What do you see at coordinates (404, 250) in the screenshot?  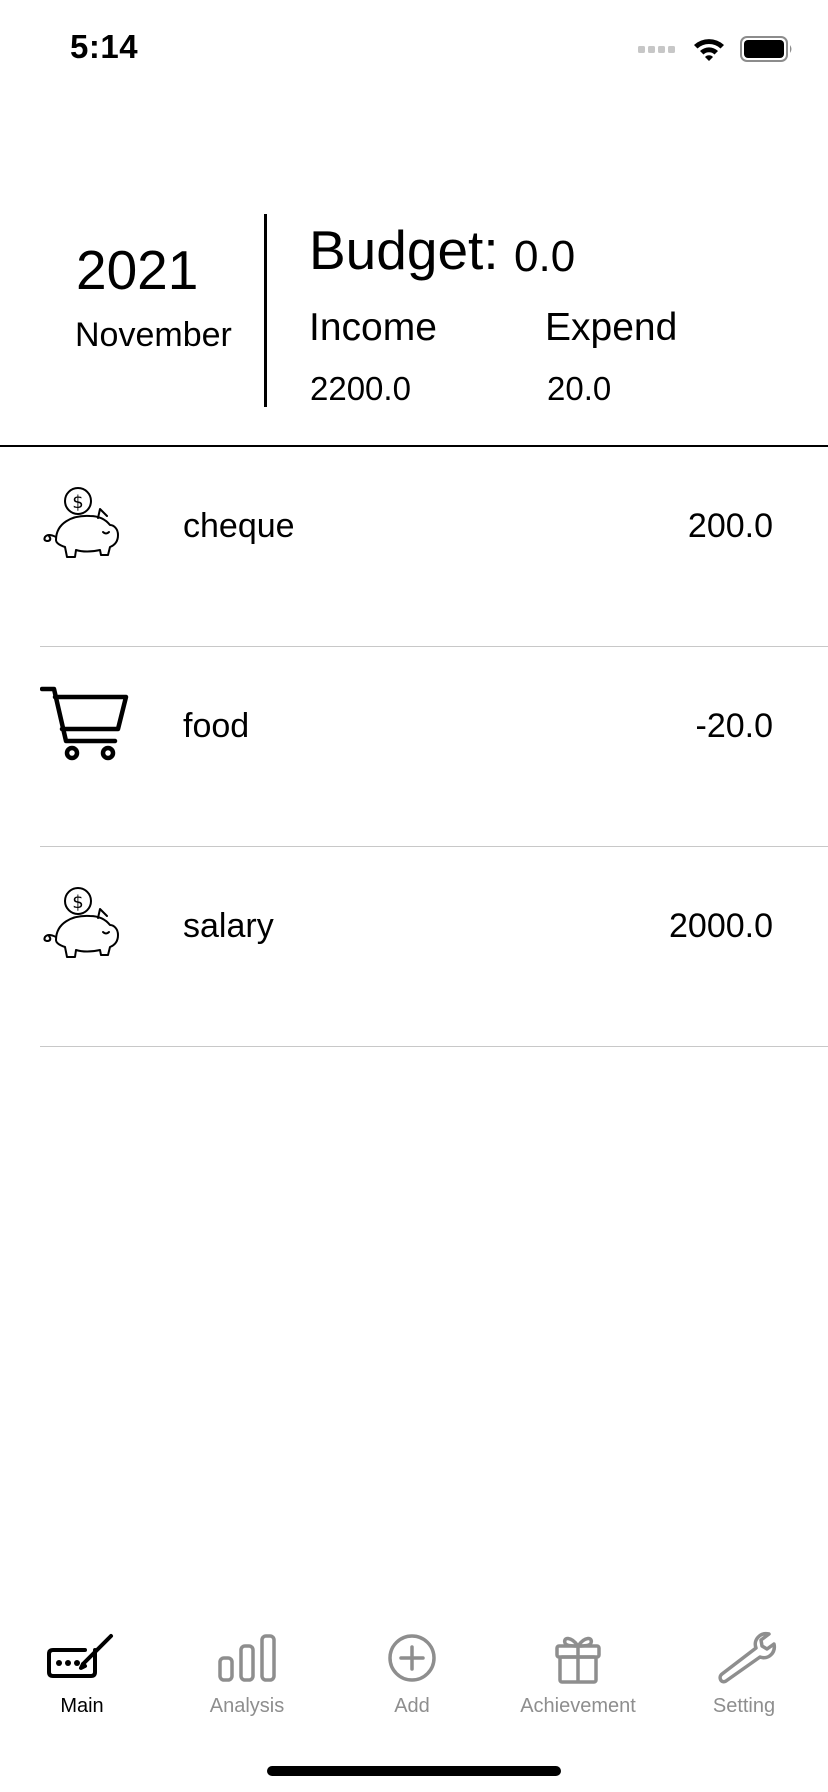 I see `budget-label: Budget:` at bounding box center [404, 250].